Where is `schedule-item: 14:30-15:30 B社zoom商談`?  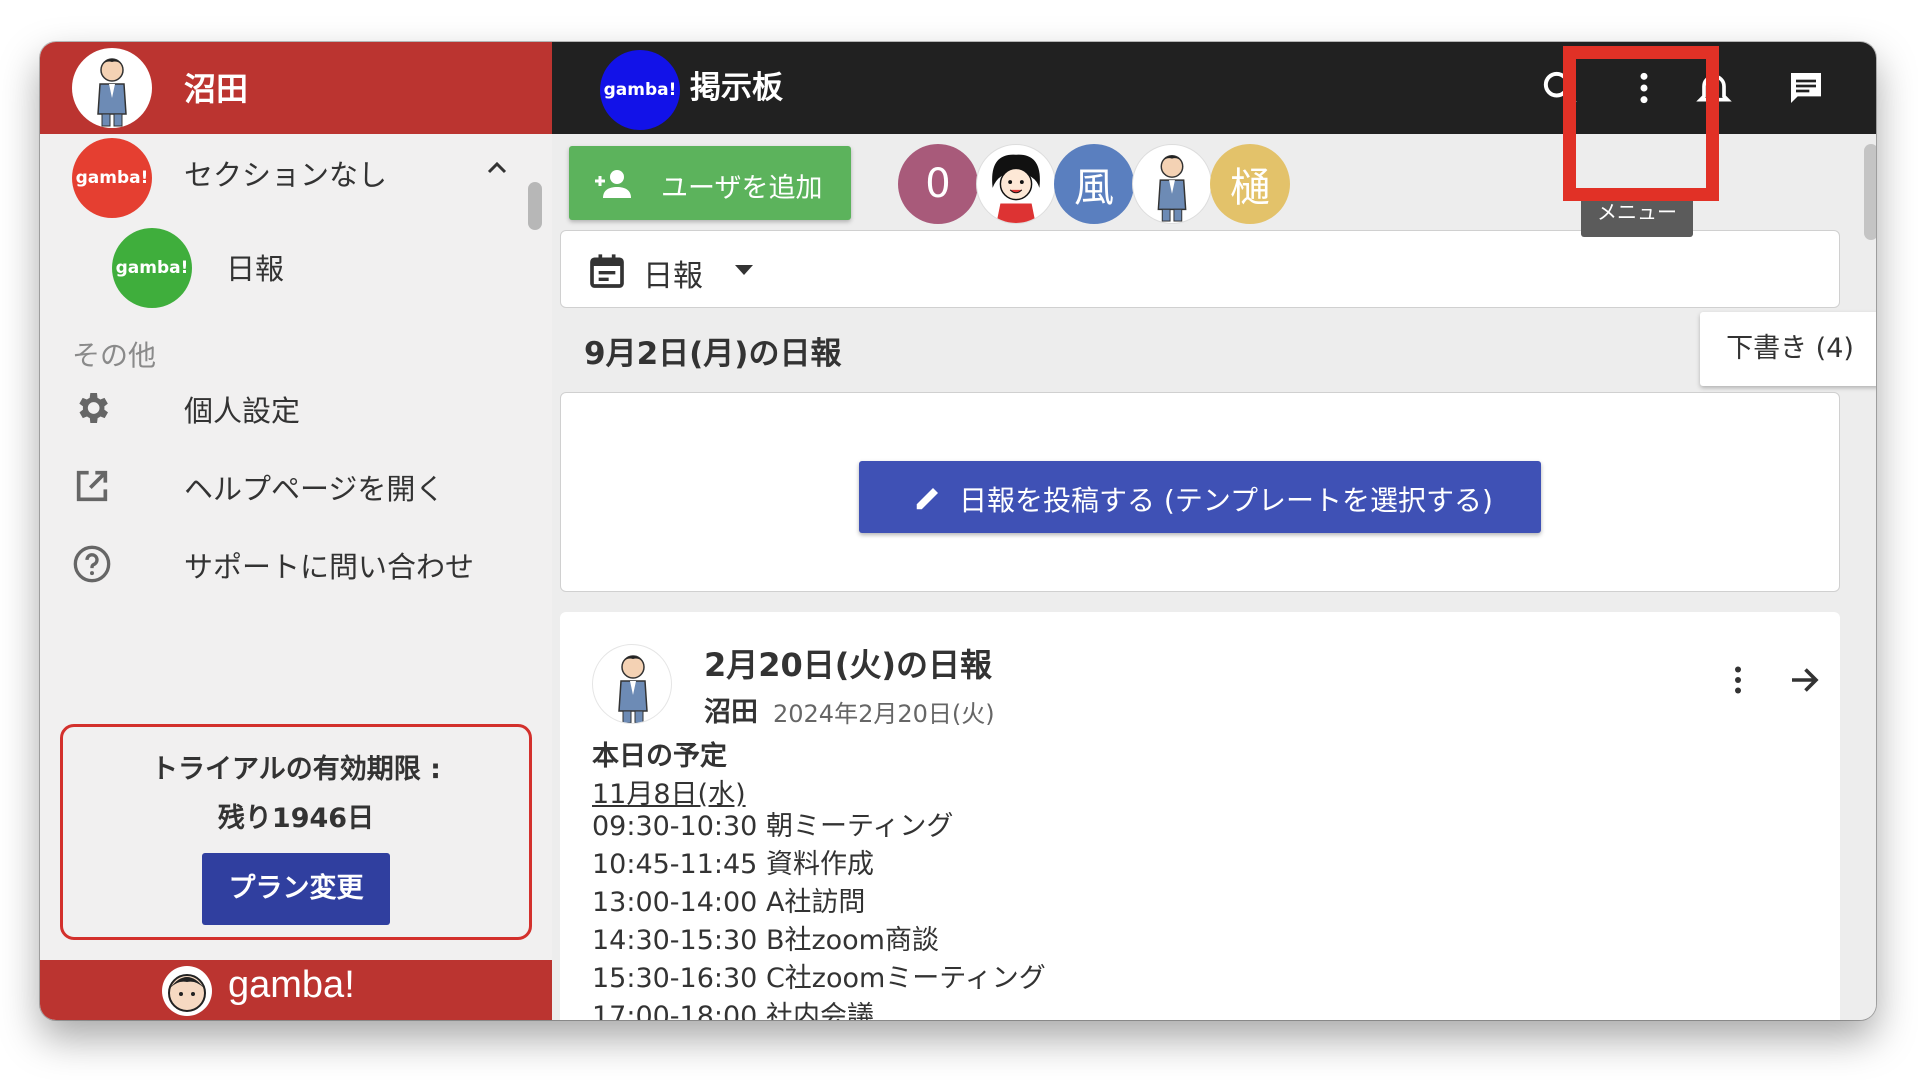 schedule-item: 14:30-15:30 B社zoom商談 is located at coordinates (765, 940).